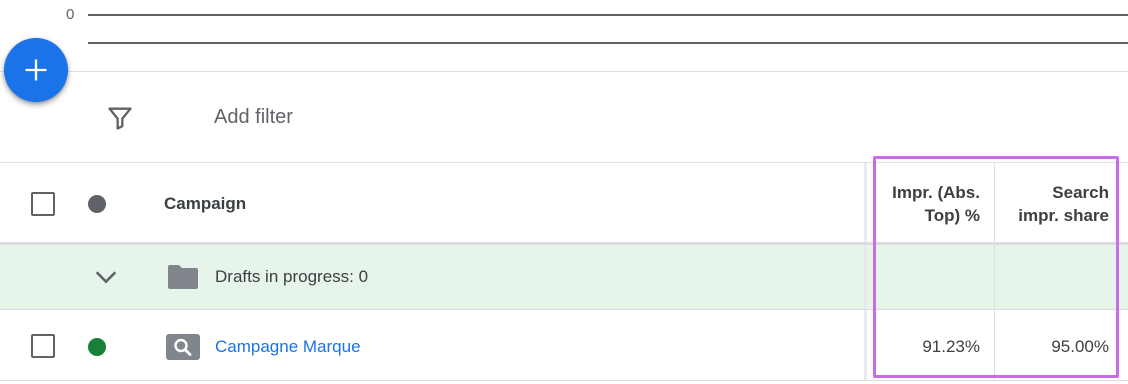 This screenshot has width=1128, height=384. Describe the element at coordinates (952, 215) in the screenshot. I see `column-header-label: Top) %` at that location.